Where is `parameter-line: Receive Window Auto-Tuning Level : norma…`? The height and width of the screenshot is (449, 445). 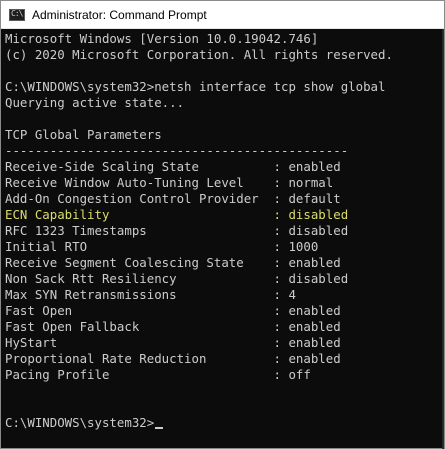
parameter-line: Receive Window Auto-Tuning Level : norma… is located at coordinates (169, 182).